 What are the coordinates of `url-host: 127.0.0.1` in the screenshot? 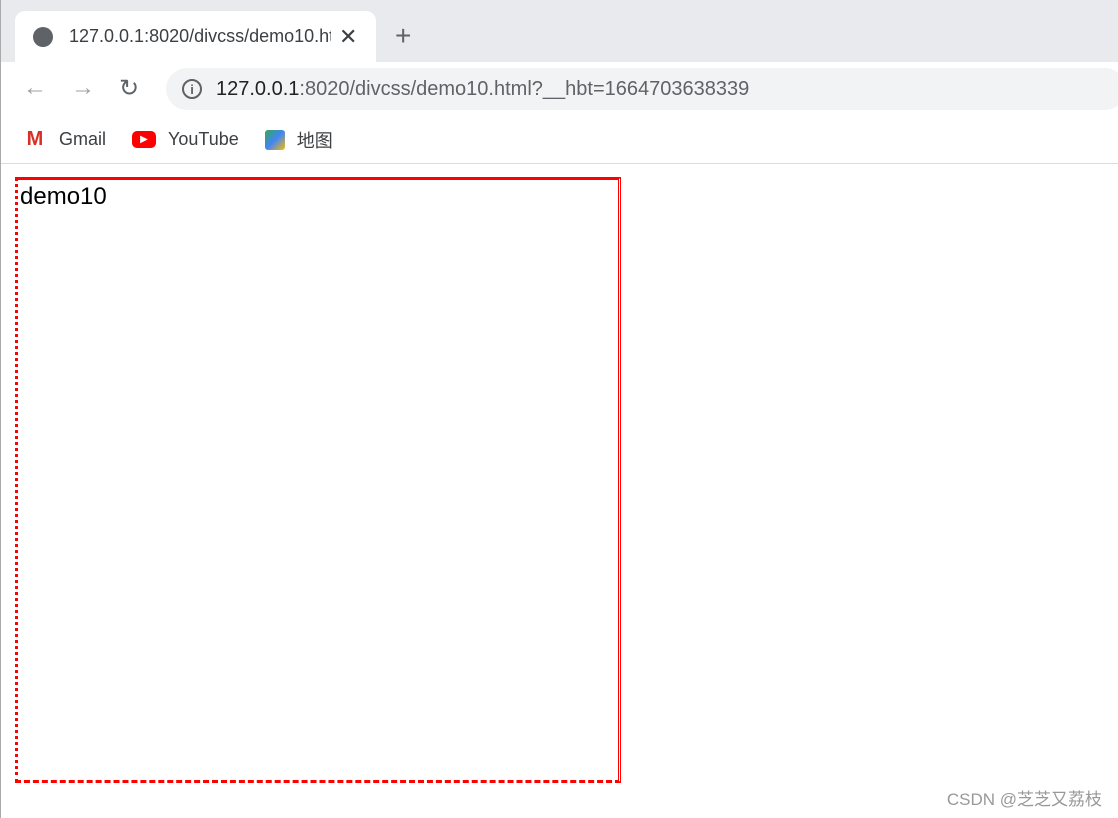 It's located at (258, 88).